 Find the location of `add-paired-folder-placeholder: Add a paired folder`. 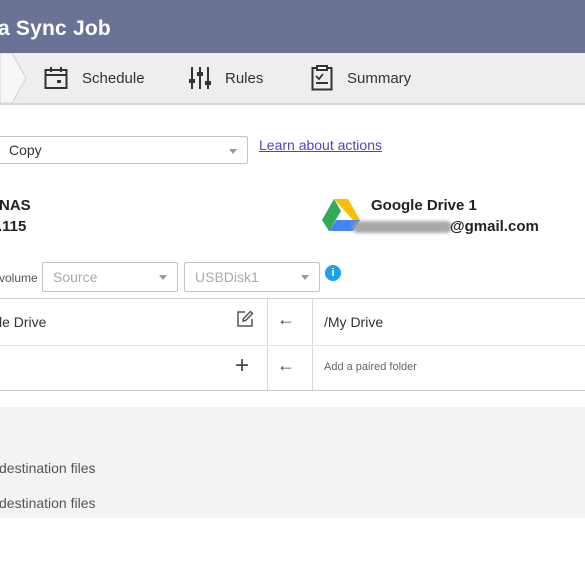

add-paired-folder-placeholder: Add a paired folder is located at coordinates (370, 367).